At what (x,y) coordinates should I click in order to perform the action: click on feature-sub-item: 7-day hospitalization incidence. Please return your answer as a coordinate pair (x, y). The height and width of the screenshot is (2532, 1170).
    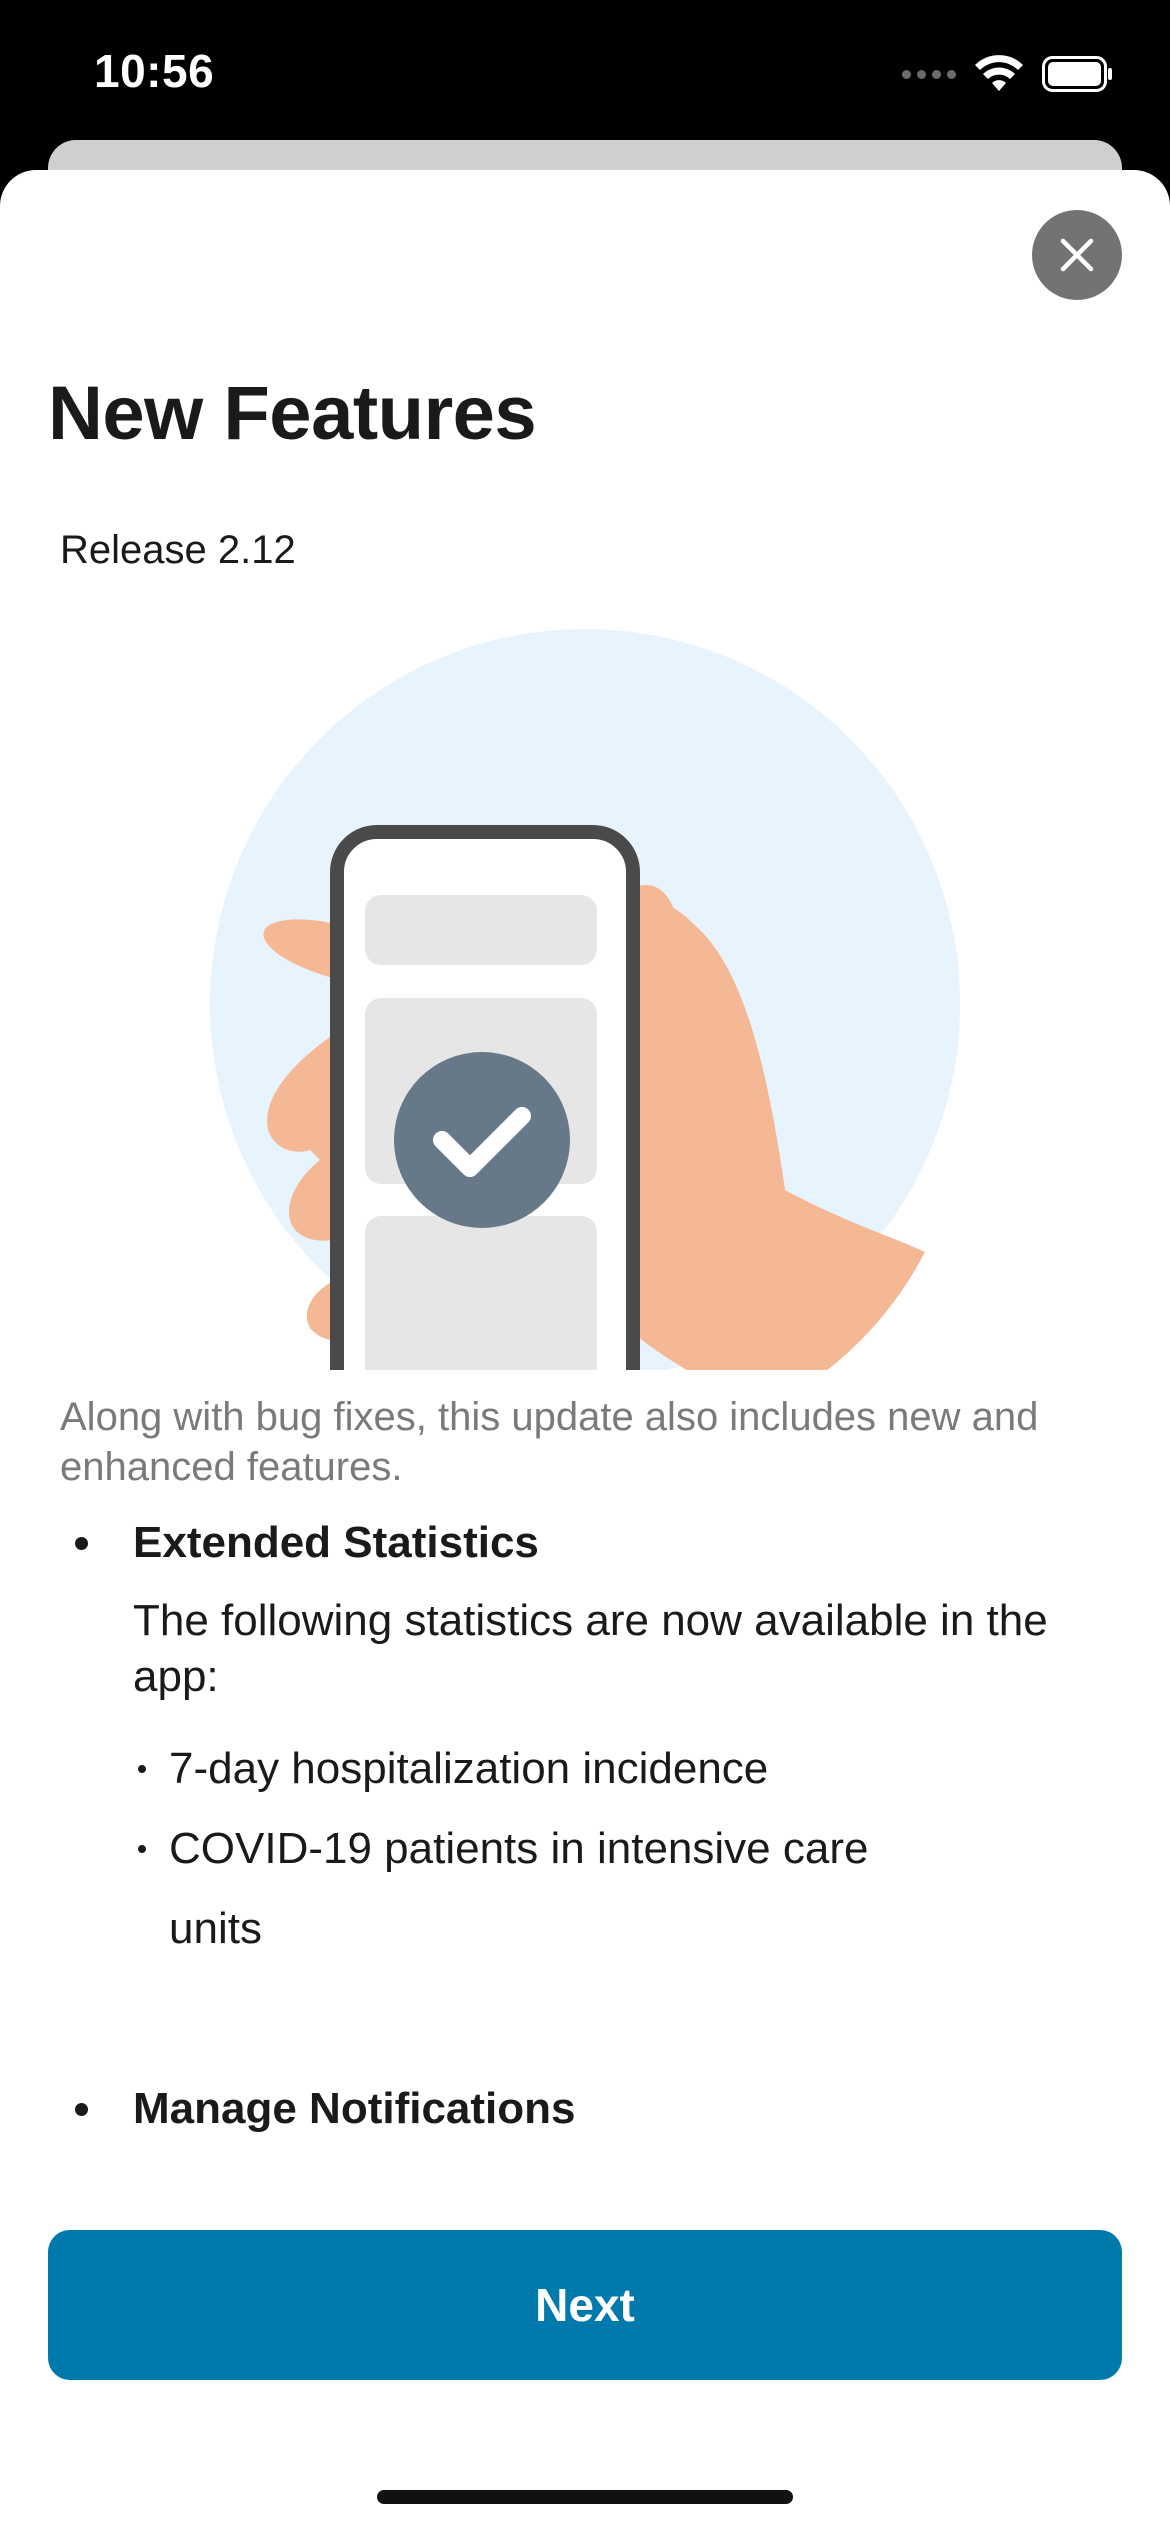
    Looking at the image, I should click on (501, 1769).